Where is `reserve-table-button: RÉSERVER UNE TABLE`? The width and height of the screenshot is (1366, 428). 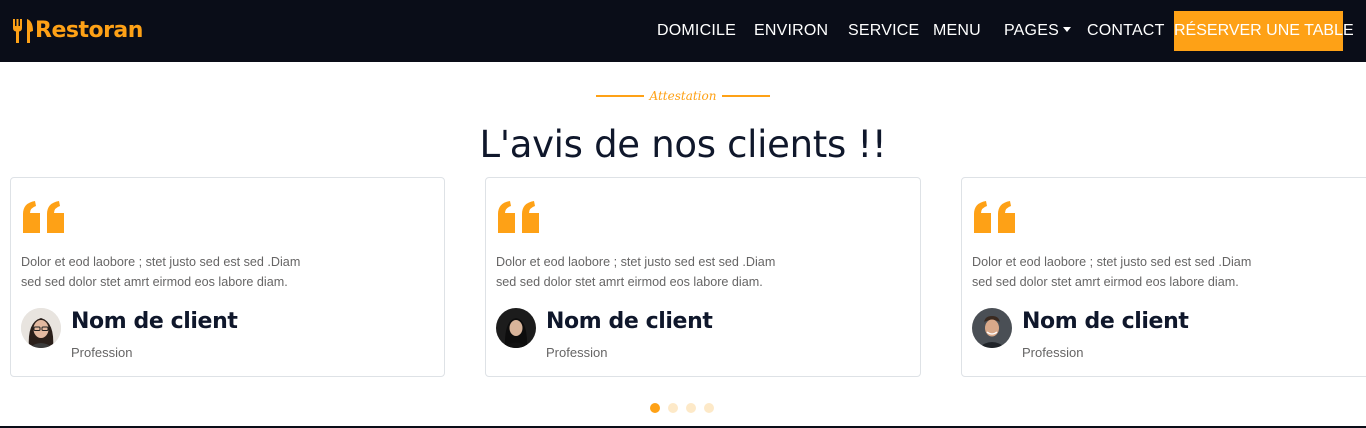
reserve-table-button: RÉSERVER UNE TABLE is located at coordinates (1264, 31).